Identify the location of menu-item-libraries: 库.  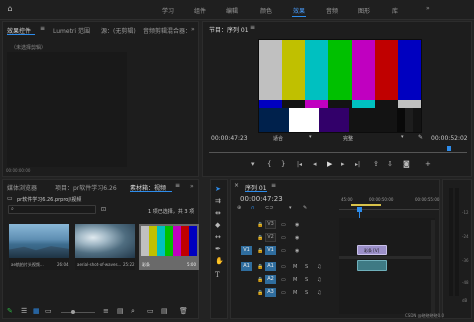
(395, 10).